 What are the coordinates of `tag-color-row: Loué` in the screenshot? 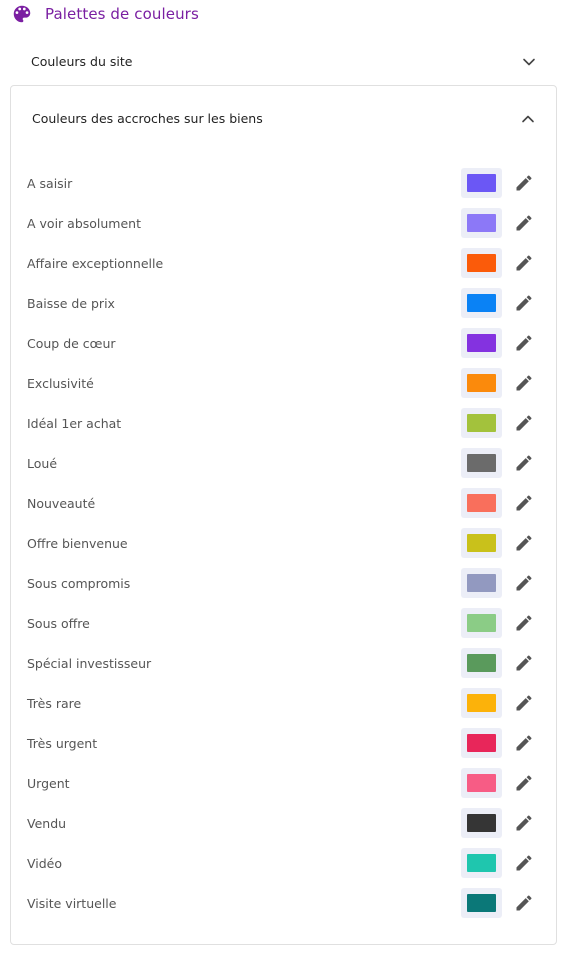 It's located at (283, 463).